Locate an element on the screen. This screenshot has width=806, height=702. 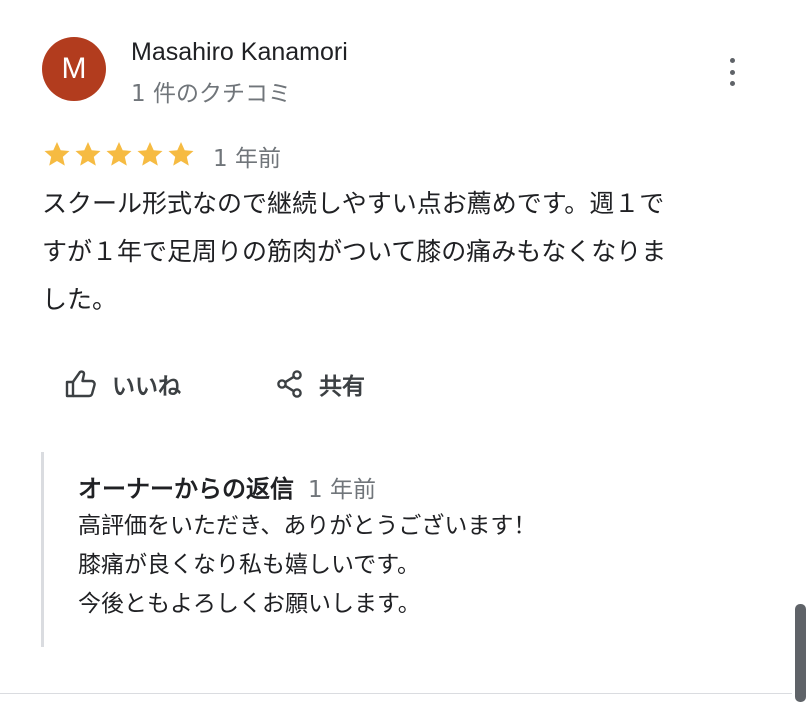
share-label: 共有 is located at coordinates (342, 387).